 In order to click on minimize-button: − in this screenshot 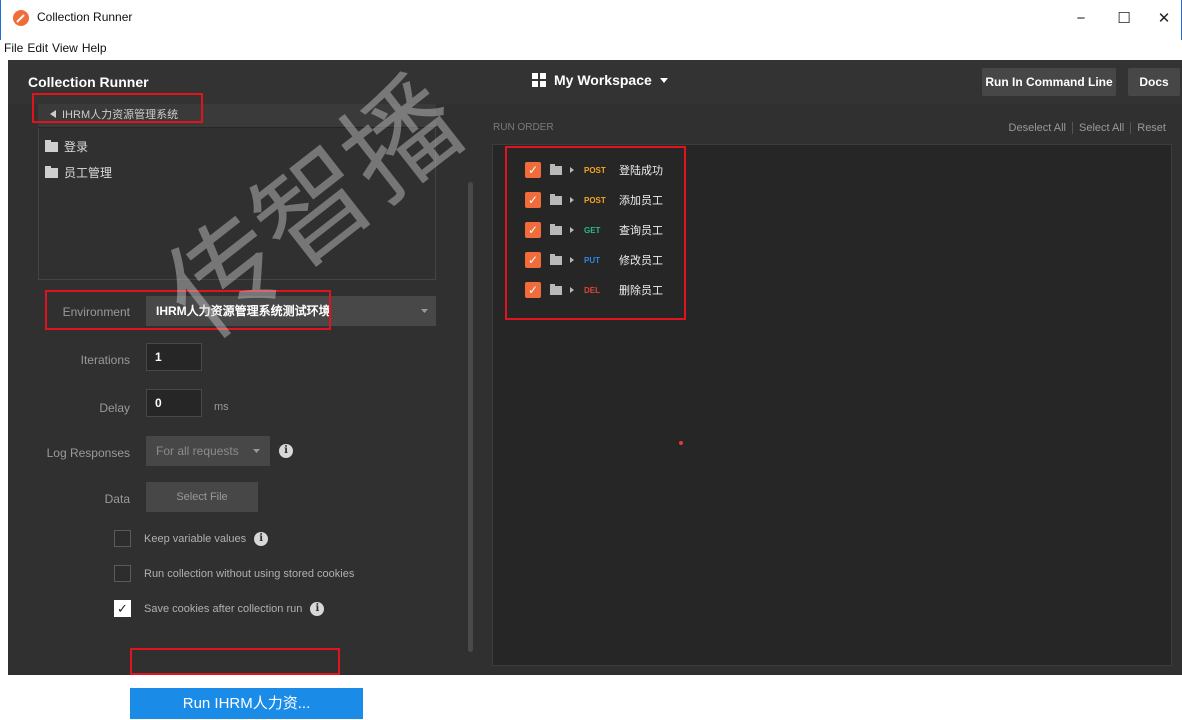, I will do `click(1081, 19)`.